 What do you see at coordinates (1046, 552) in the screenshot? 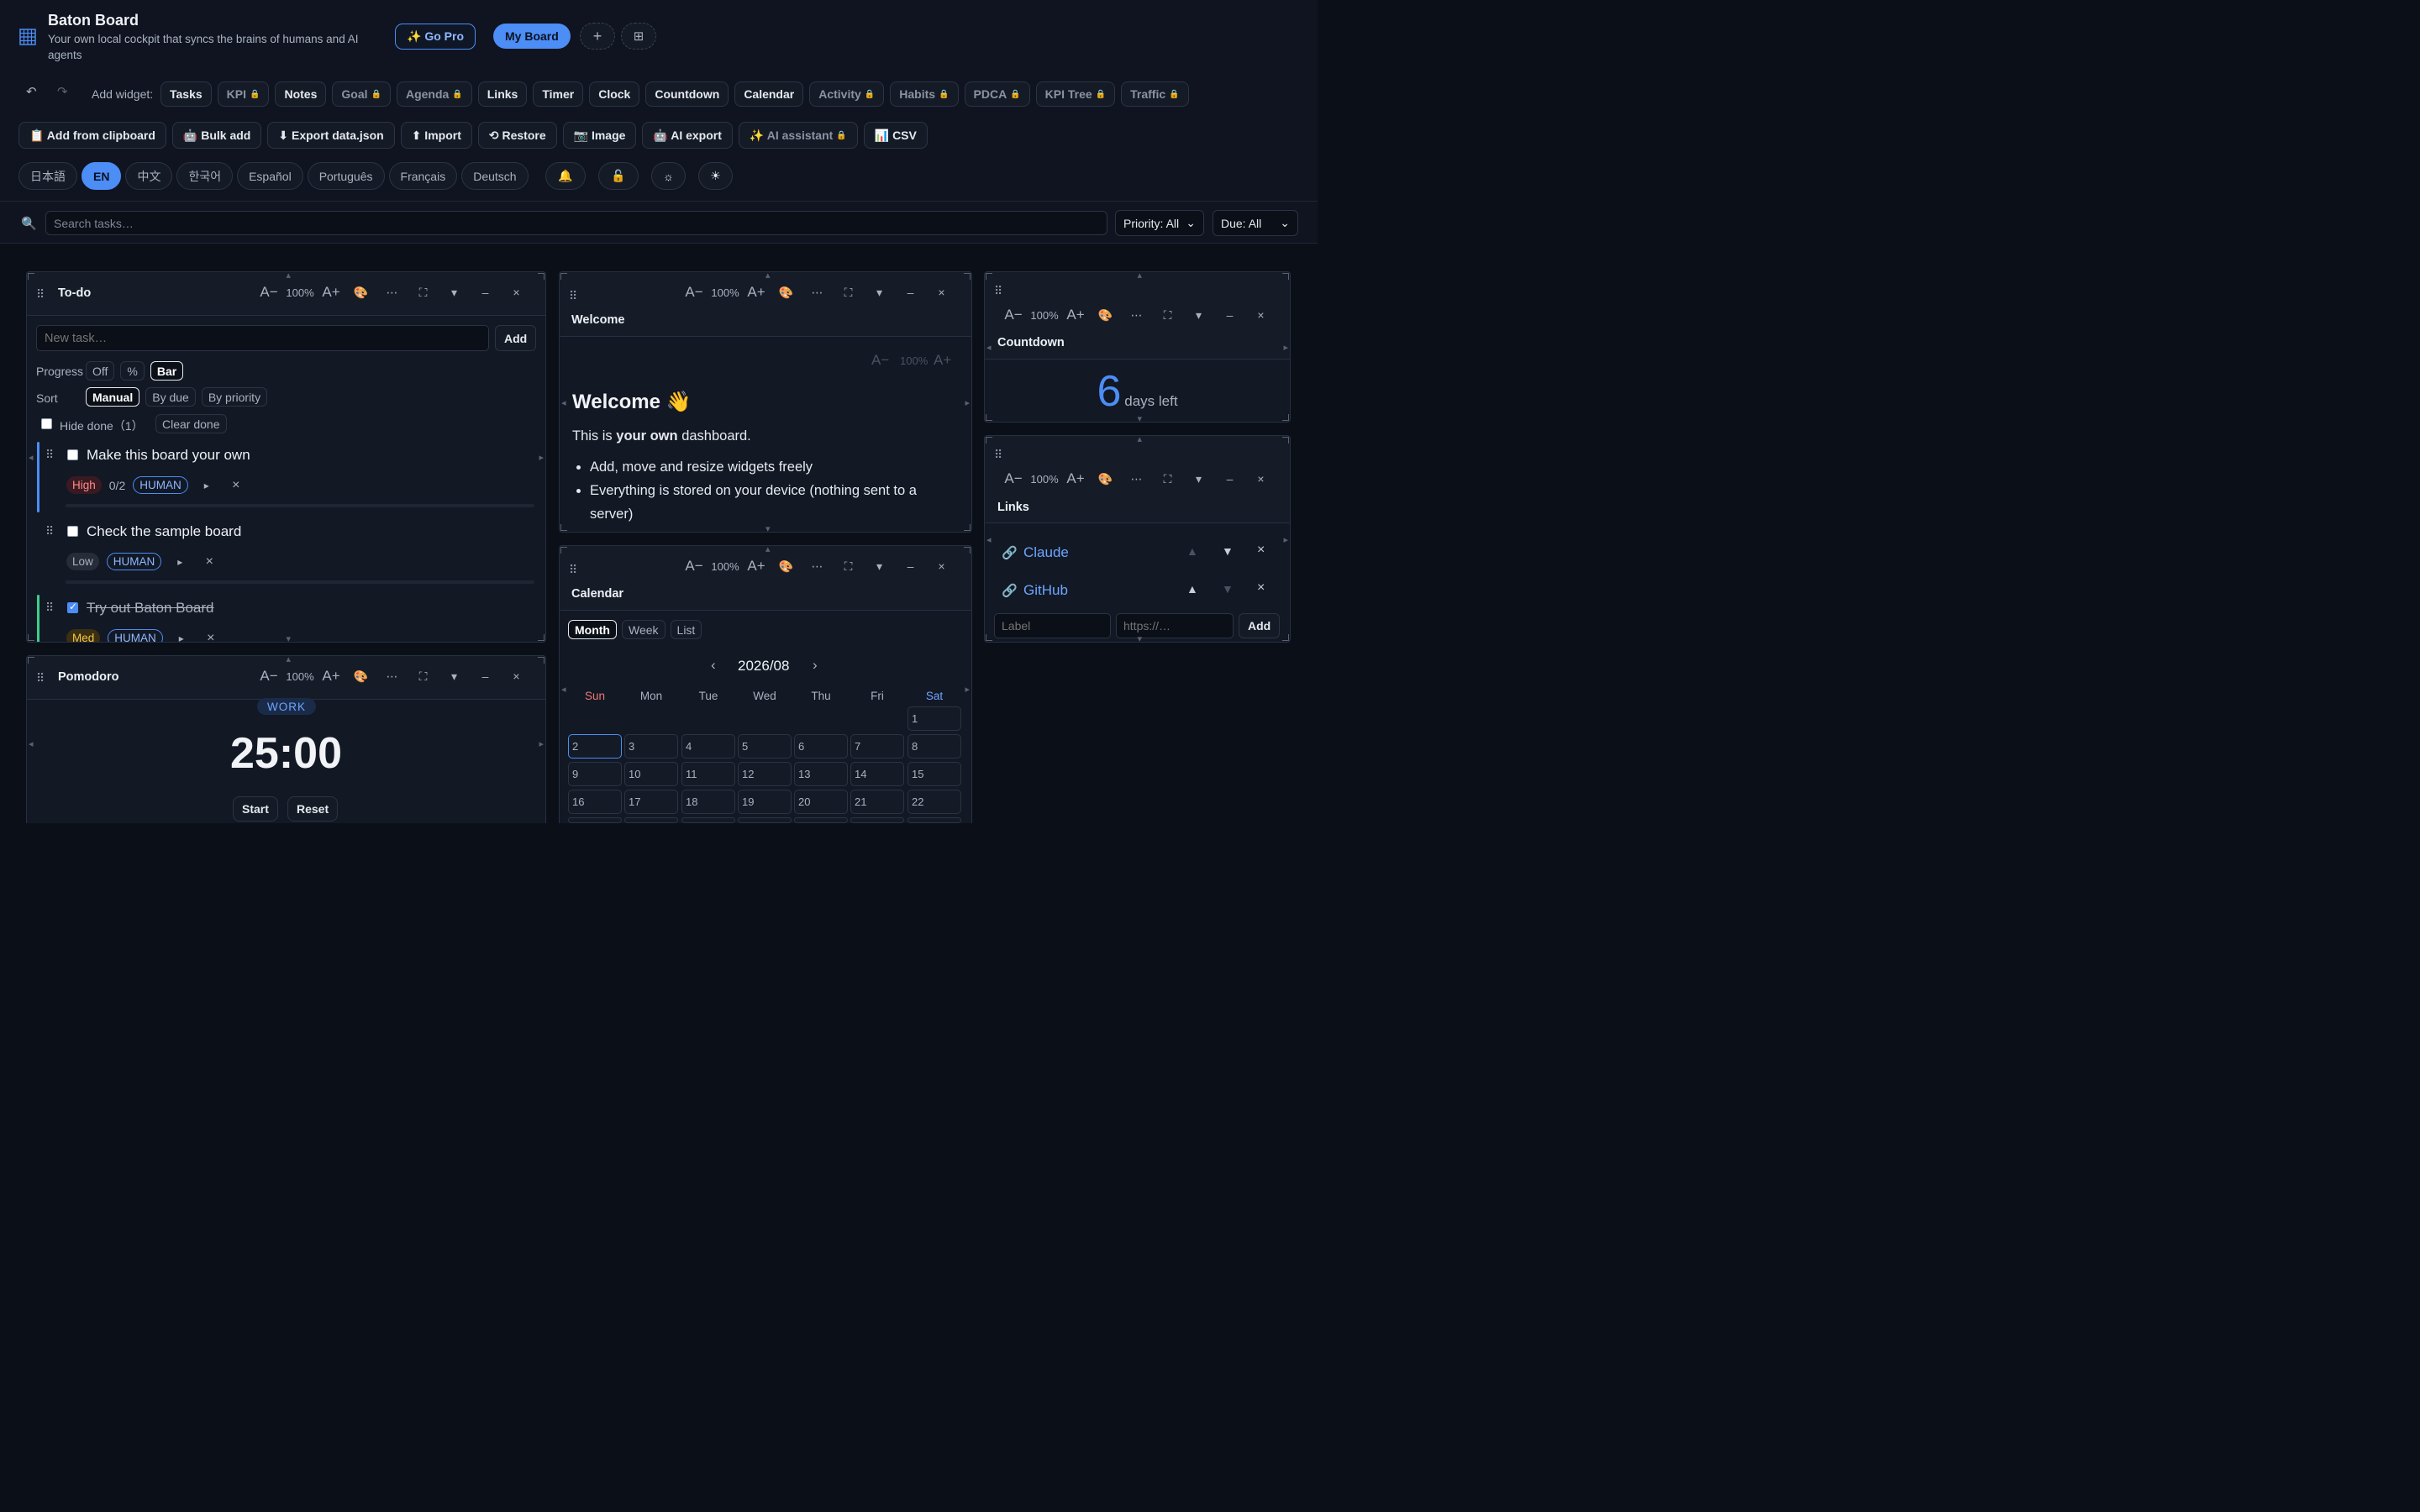
I see `link-claude: Claude` at bounding box center [1046, 552].